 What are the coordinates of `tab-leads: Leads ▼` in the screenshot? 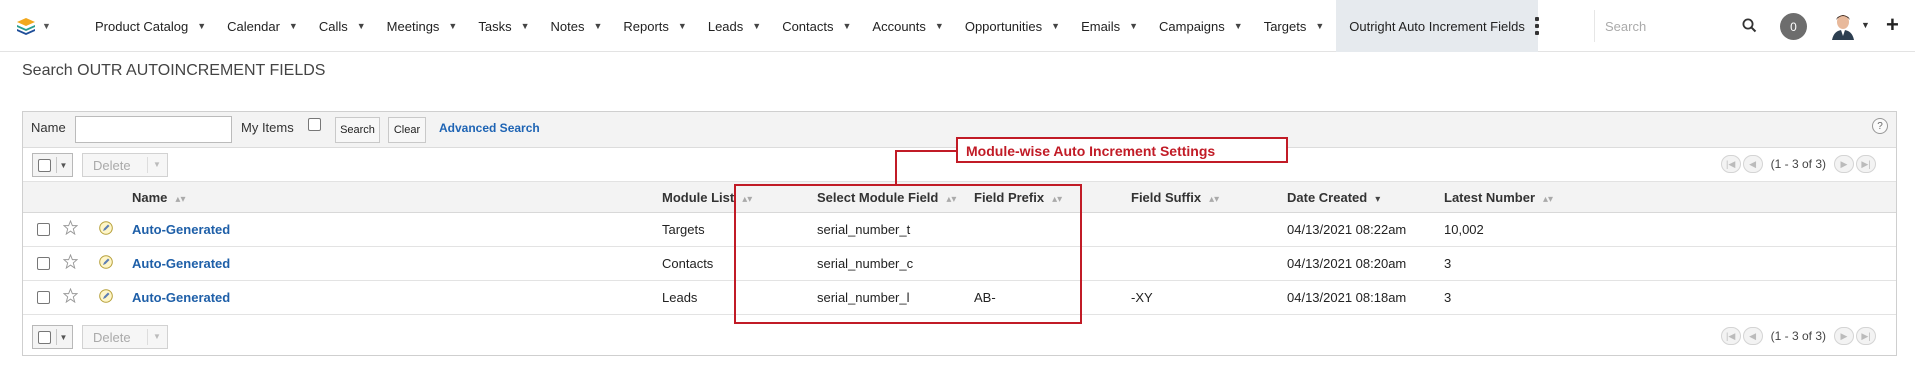 It's located at (734, 26).